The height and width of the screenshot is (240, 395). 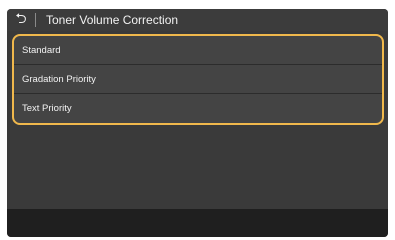 I want to click on back-arrow-icon: ⮌, so click(x=21, y=20).